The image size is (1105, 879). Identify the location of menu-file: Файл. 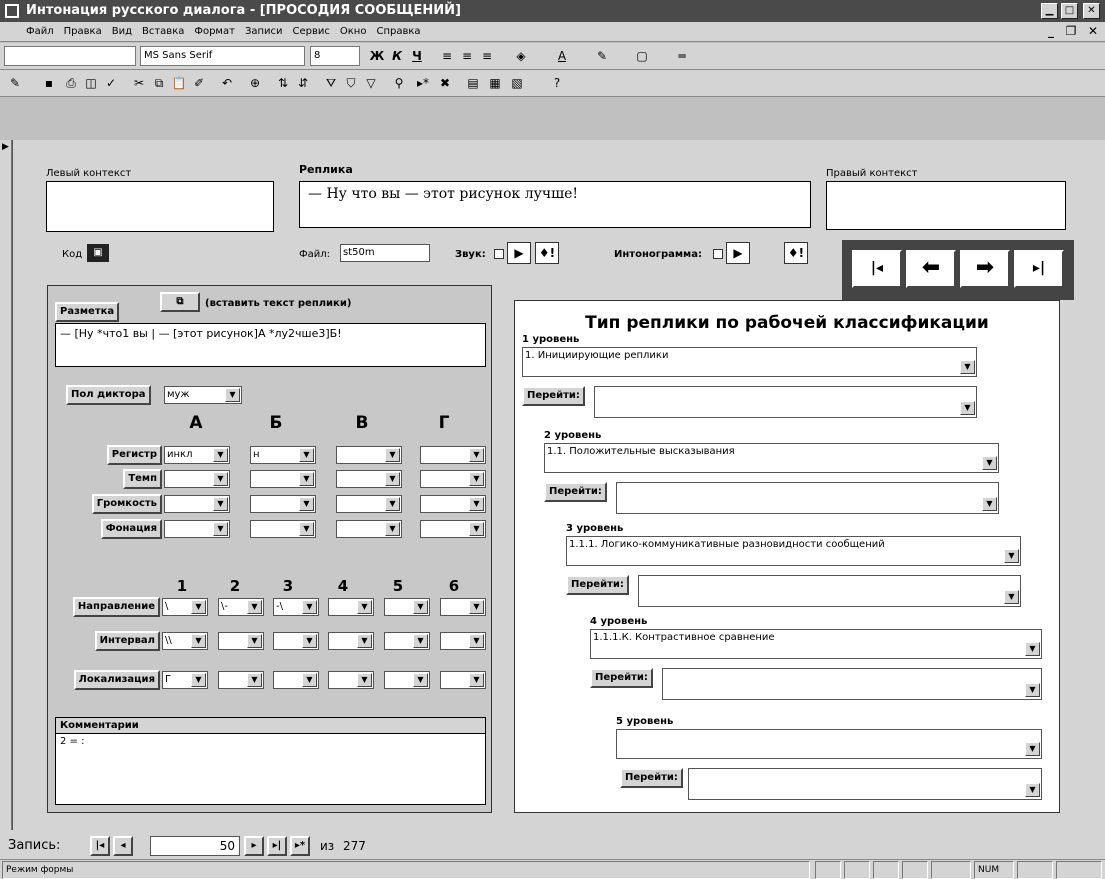
(29, 32).